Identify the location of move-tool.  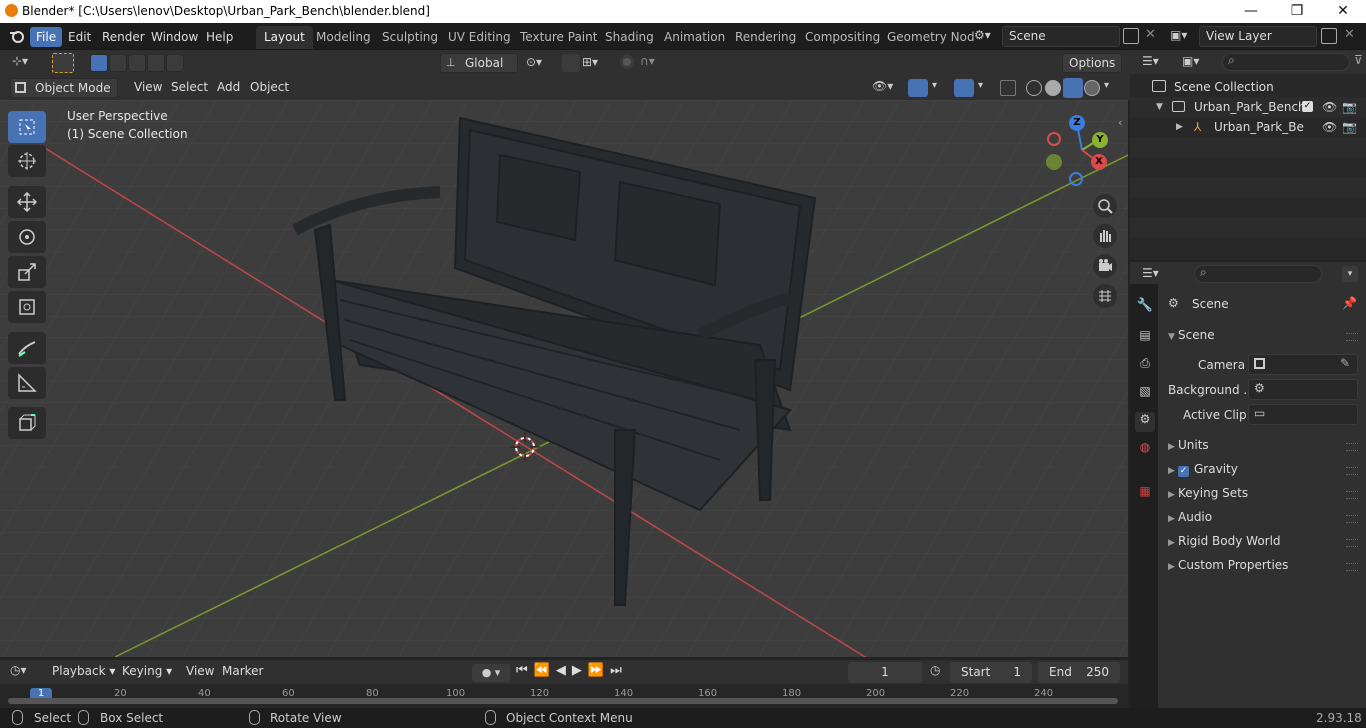
(27, 202).